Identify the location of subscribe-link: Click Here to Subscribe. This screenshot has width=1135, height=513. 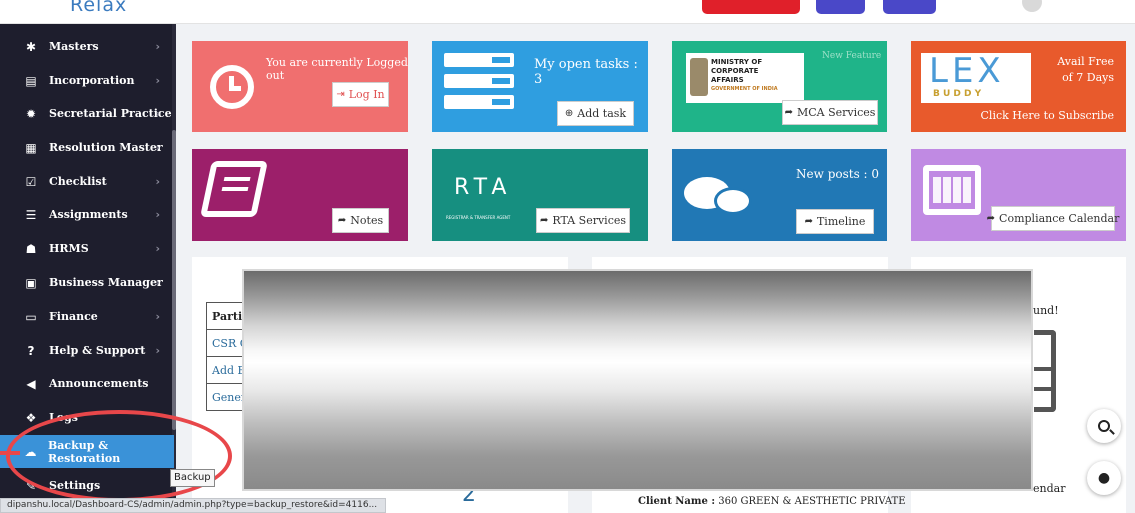
(1047, 115).